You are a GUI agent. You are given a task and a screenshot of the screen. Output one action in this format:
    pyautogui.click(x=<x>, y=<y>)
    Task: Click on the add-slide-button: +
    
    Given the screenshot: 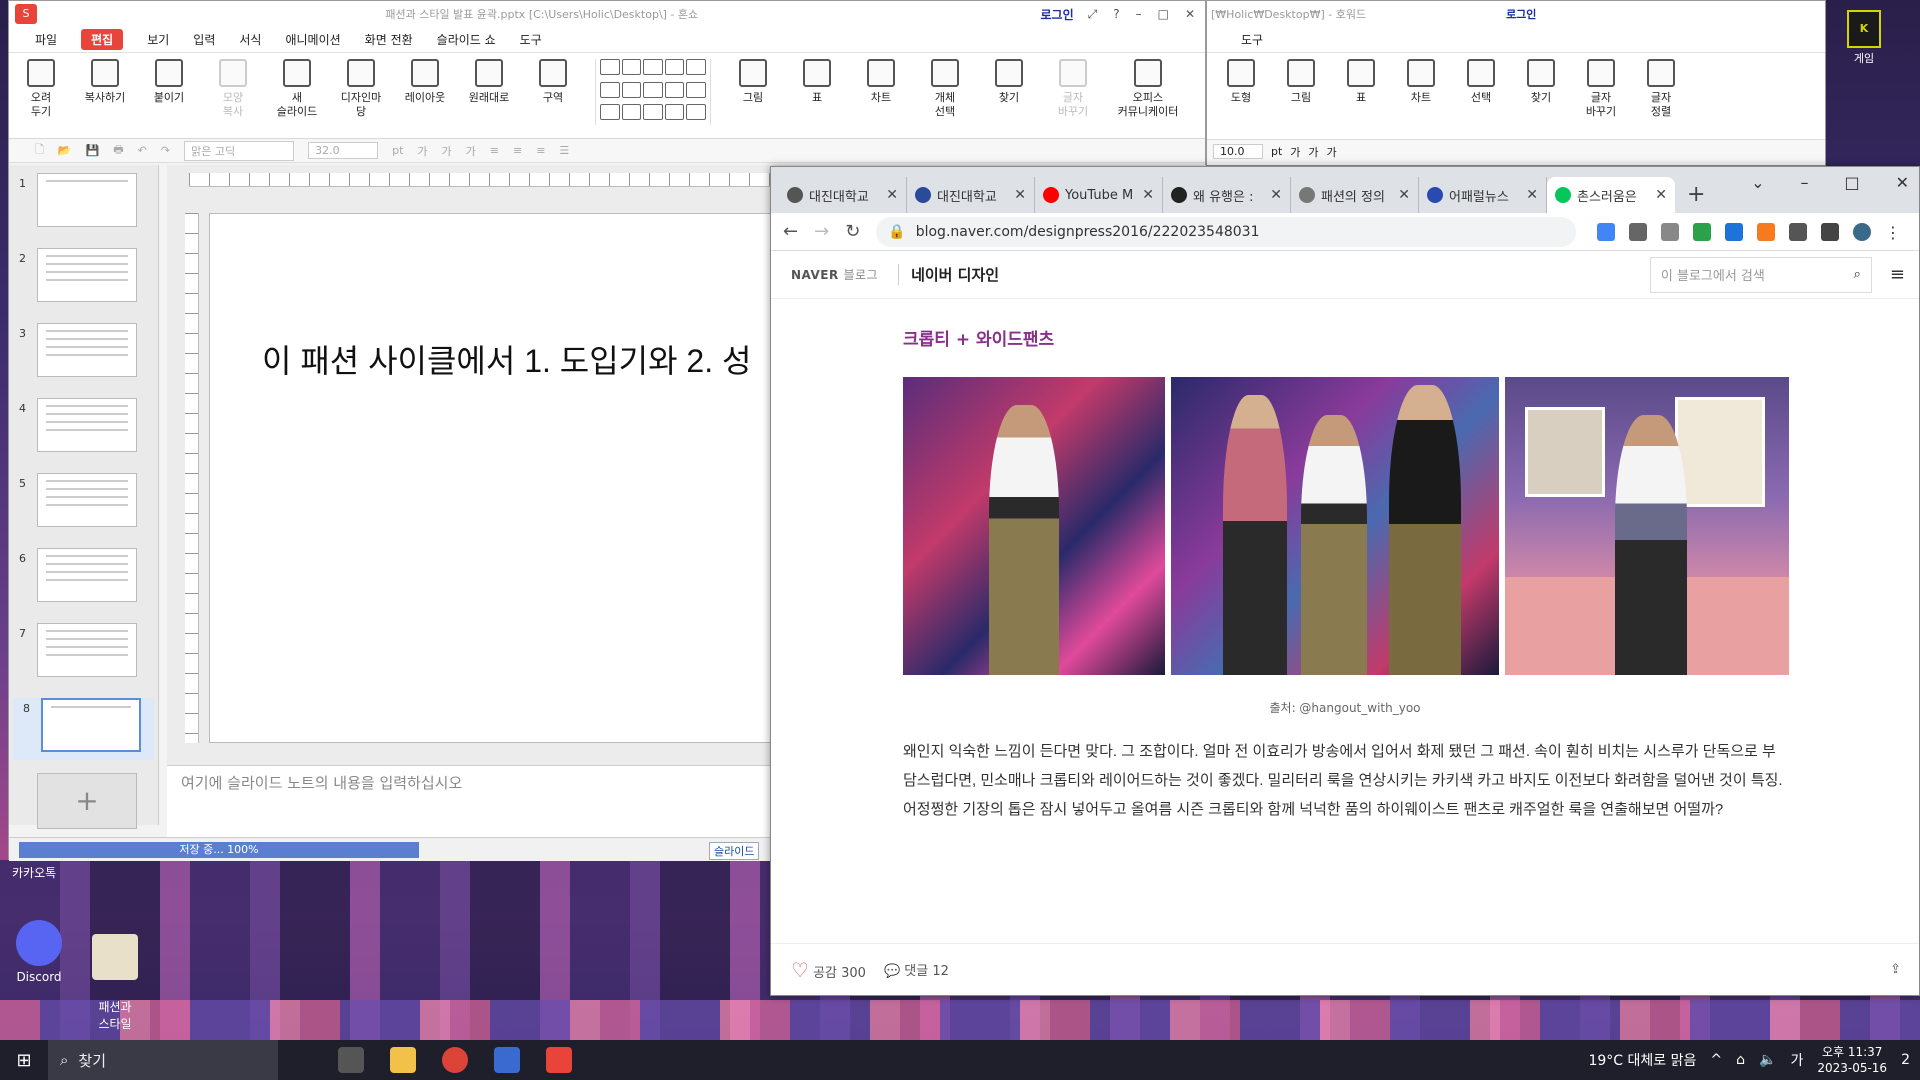 What is the action you would take?
    pyautogui.click(x=87, y=801)
    